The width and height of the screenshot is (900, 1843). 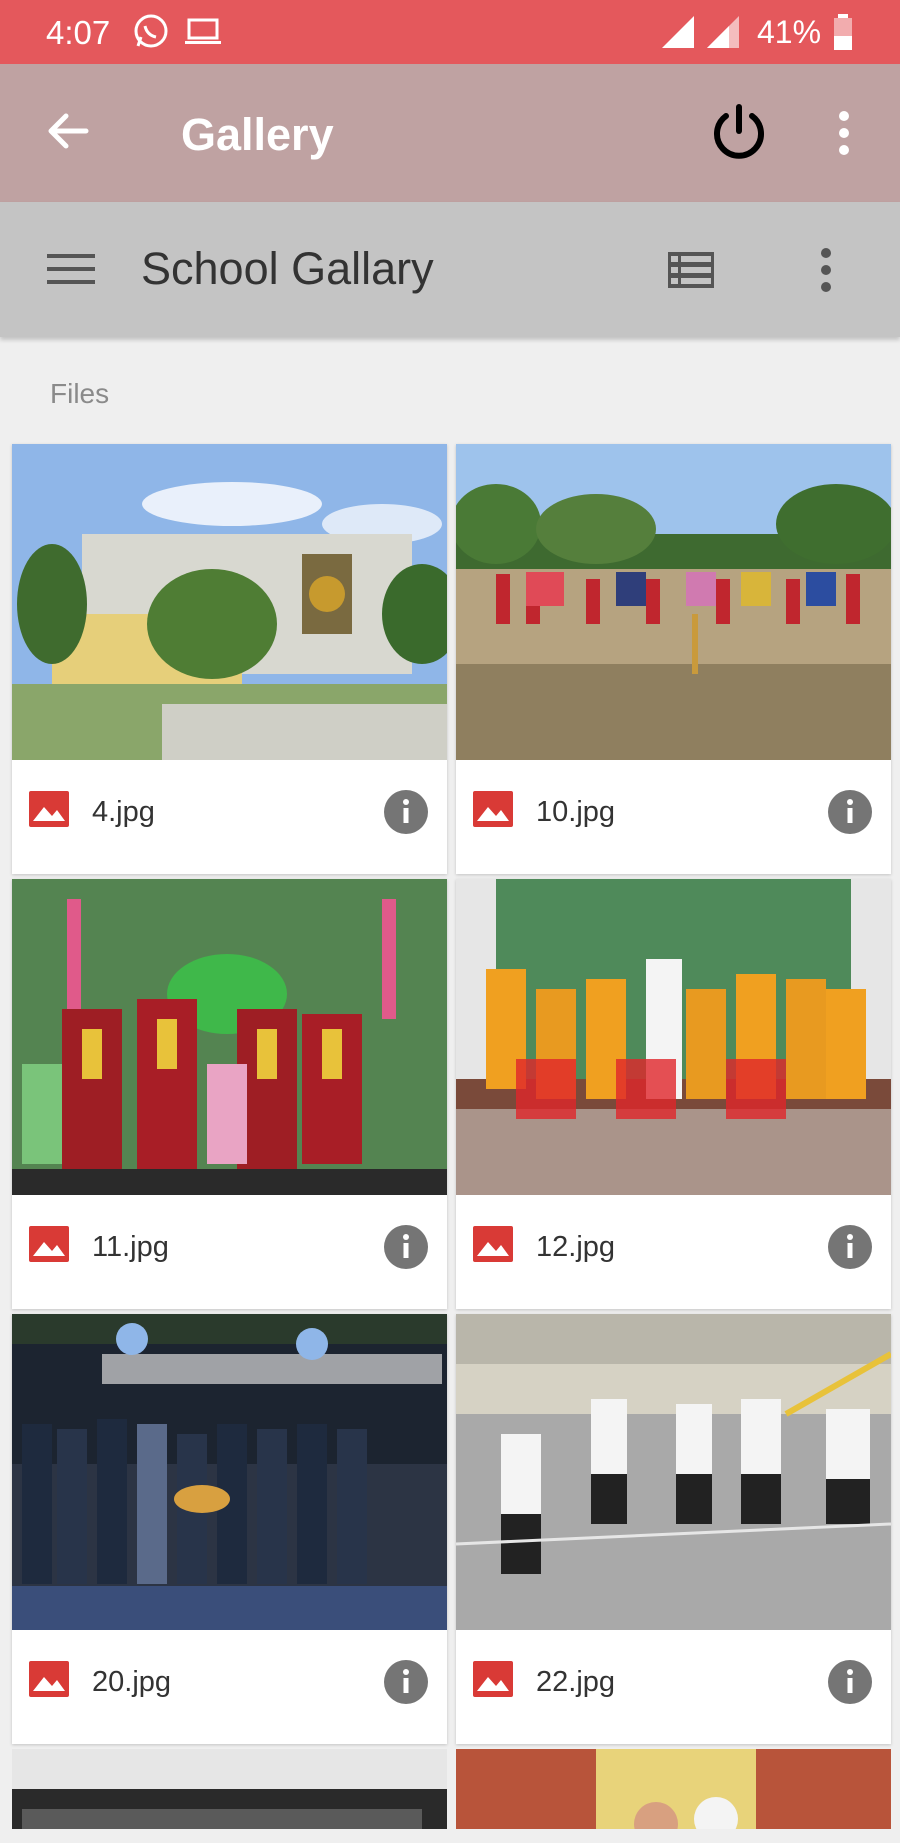 What do you see at coordinates (576, 812) in the screenshot?
I see `file-name: 10.jpg` at bounding box center [576, 812].